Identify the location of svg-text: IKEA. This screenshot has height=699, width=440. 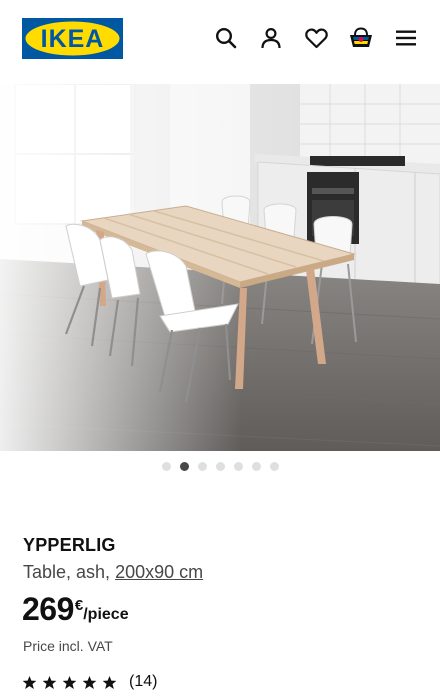
(73, 39).